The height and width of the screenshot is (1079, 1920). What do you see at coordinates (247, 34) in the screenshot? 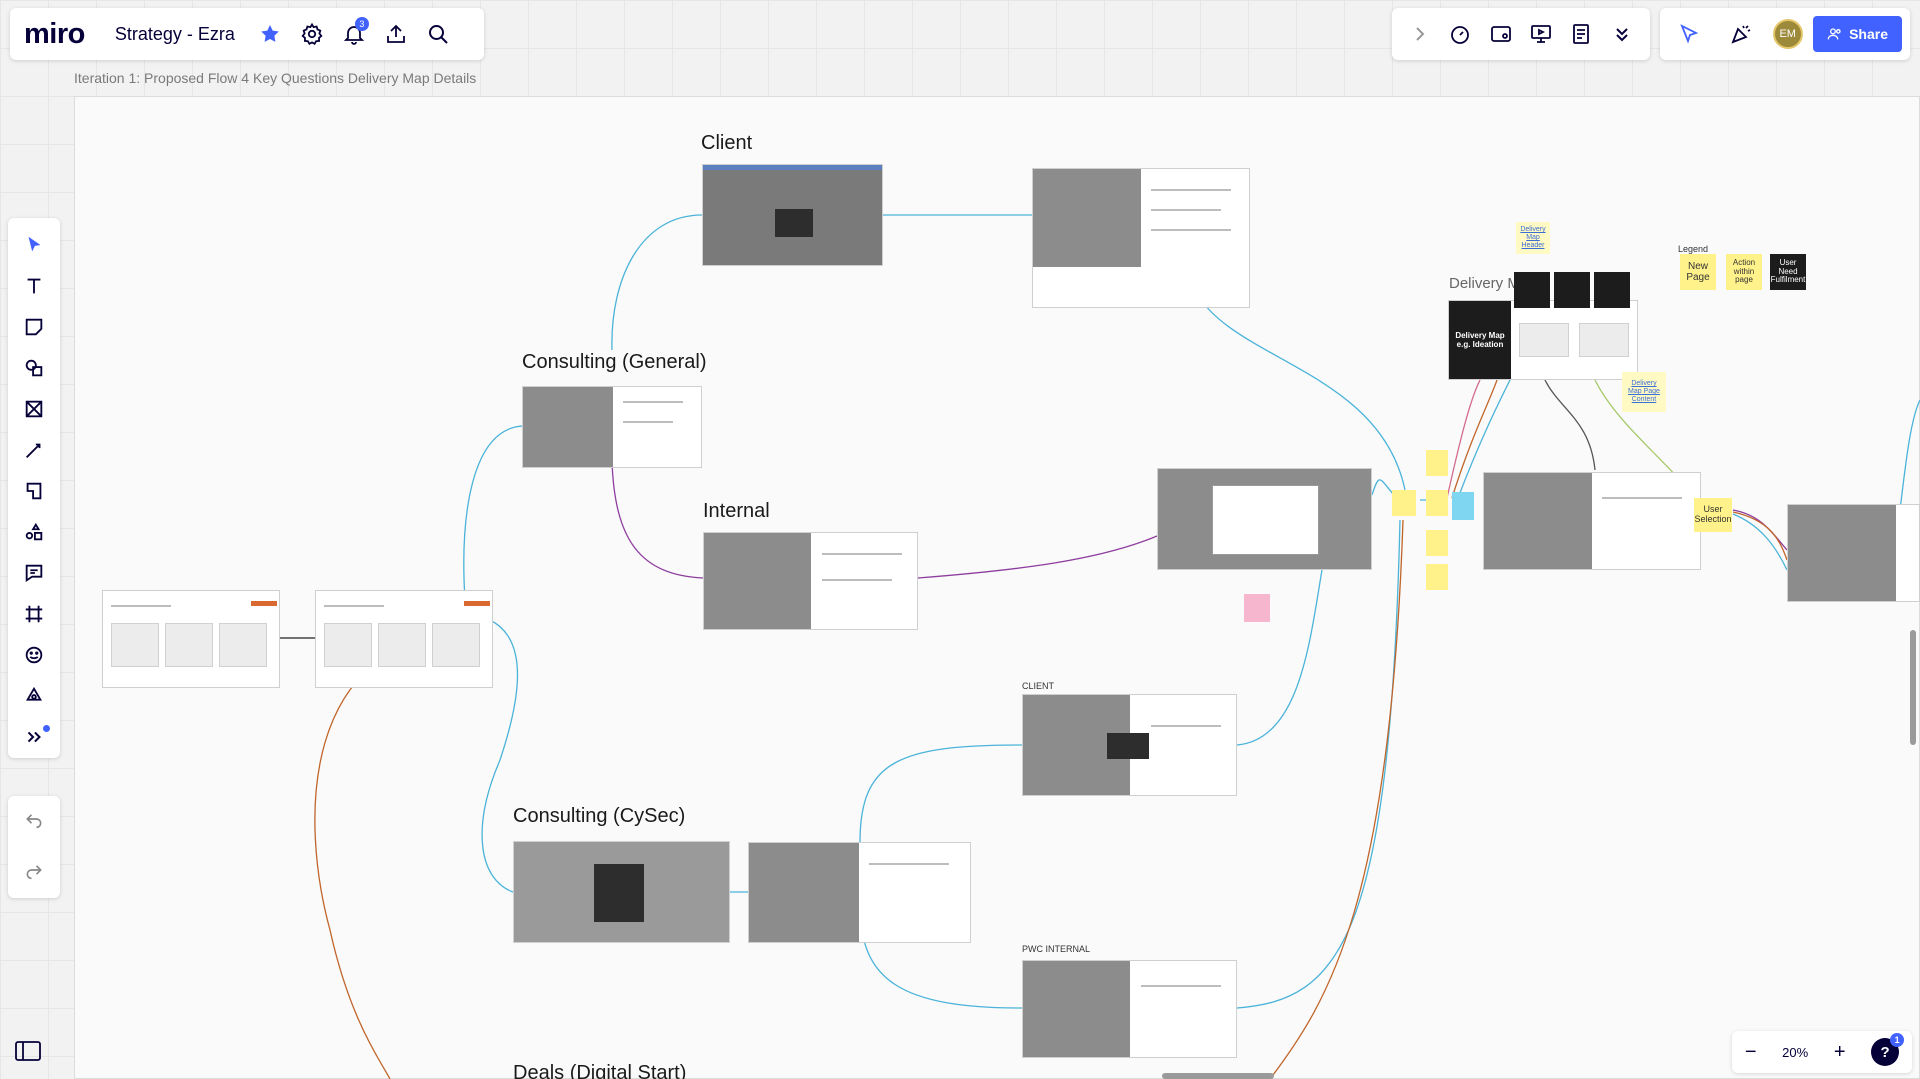
I see `board-header-panel: miro Strategy - Ezra 3` at bounding box center [247, 34].